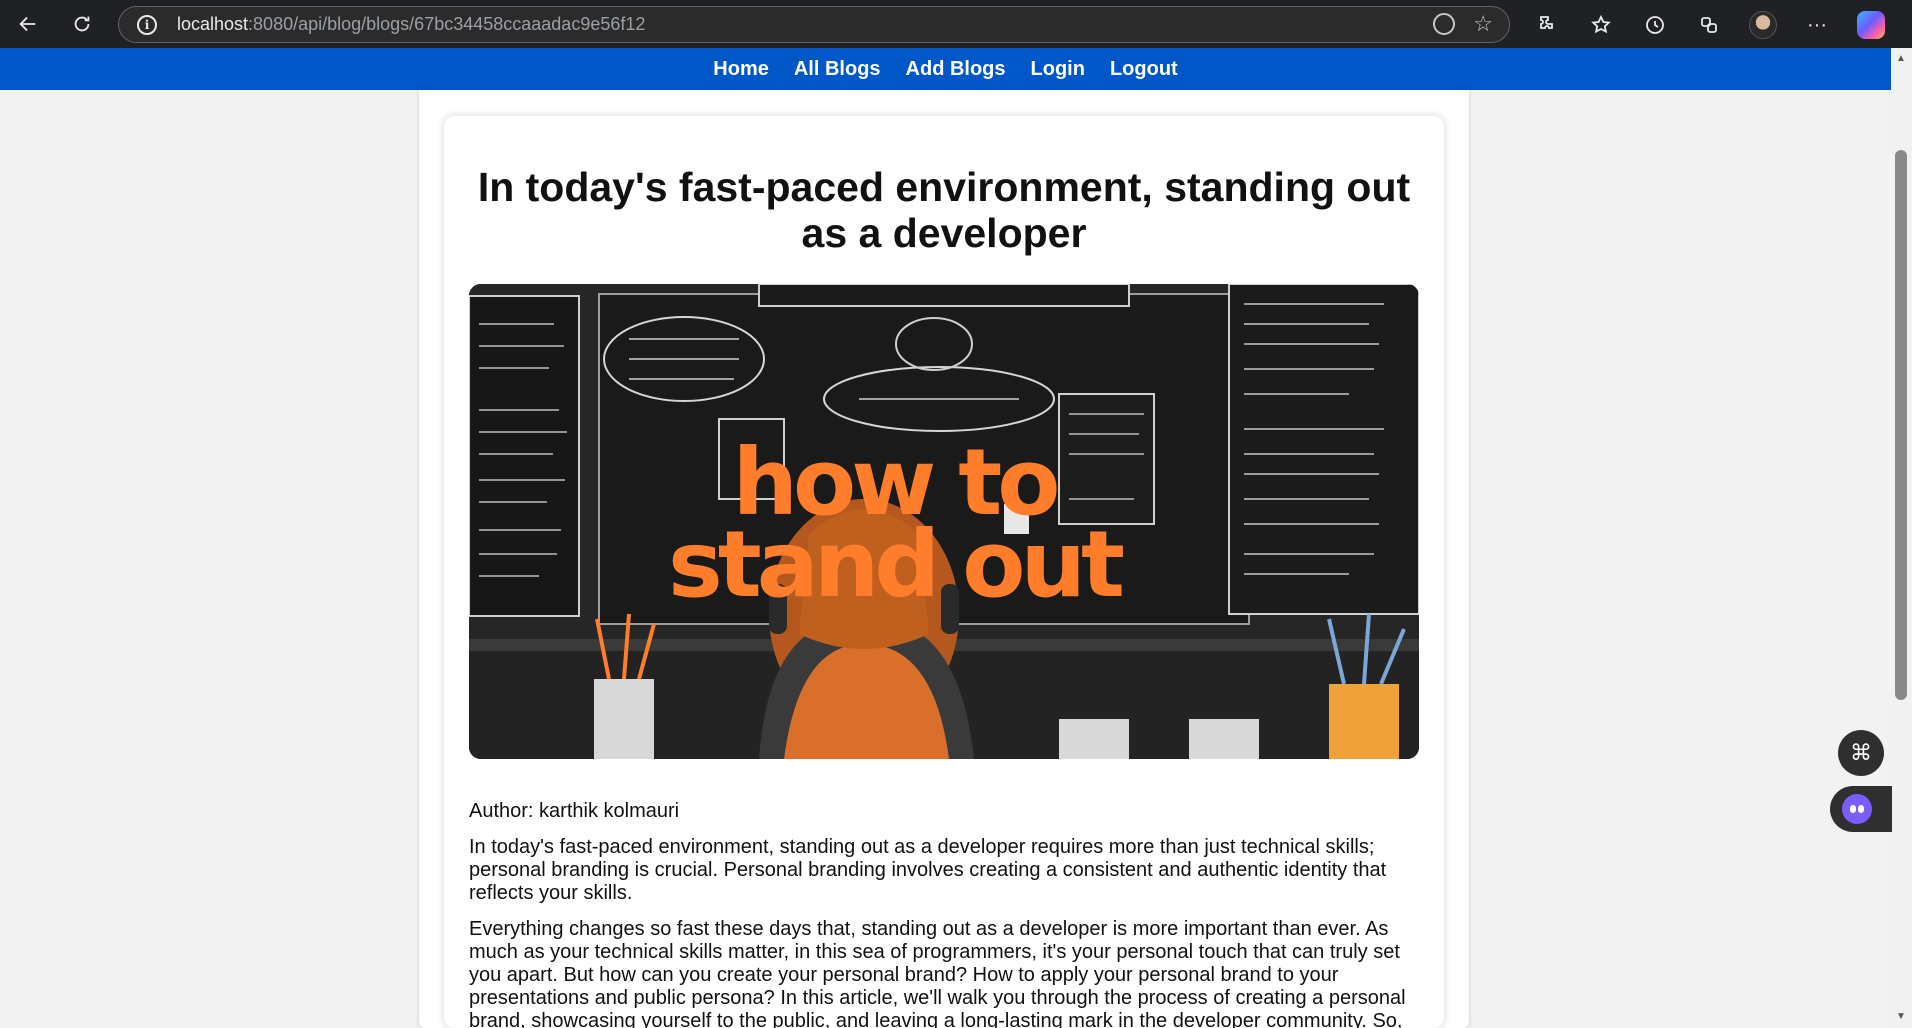 Image resolution: width=1912 pixels, height=1028 pixels. Describe the element at coordinates (1763, 25) in the screenshot. I see `profile-avatar` at that location.